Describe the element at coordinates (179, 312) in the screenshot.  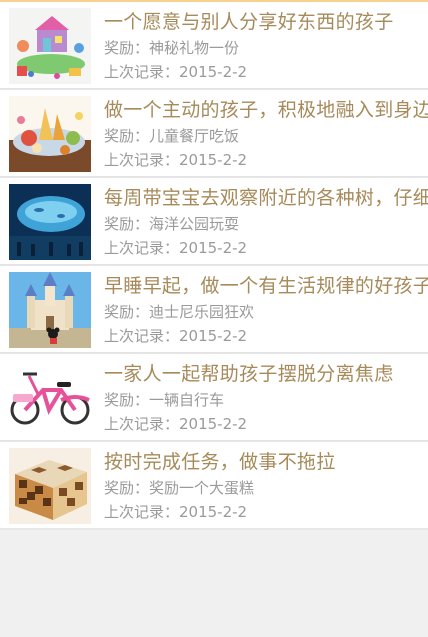
I see `task-reward: 奖励：迪士尼乐园狂欢` at that location.